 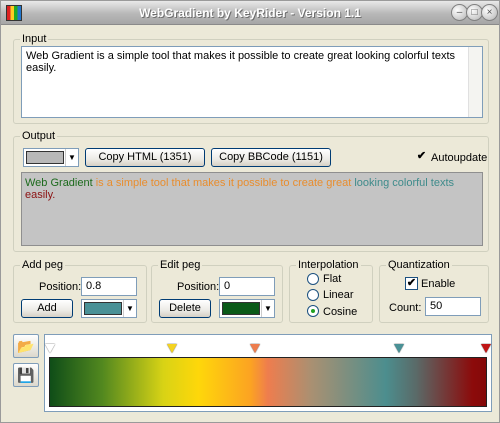 What do you see at coordinates (268, 382) in the screenshot?
I see `gradient-bar` at bounding box center [268, 382].